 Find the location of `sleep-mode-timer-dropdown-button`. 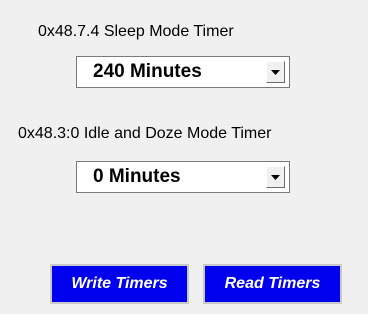

sleep-mode-timer-dropdown-button is located at coordinates (275, 72).